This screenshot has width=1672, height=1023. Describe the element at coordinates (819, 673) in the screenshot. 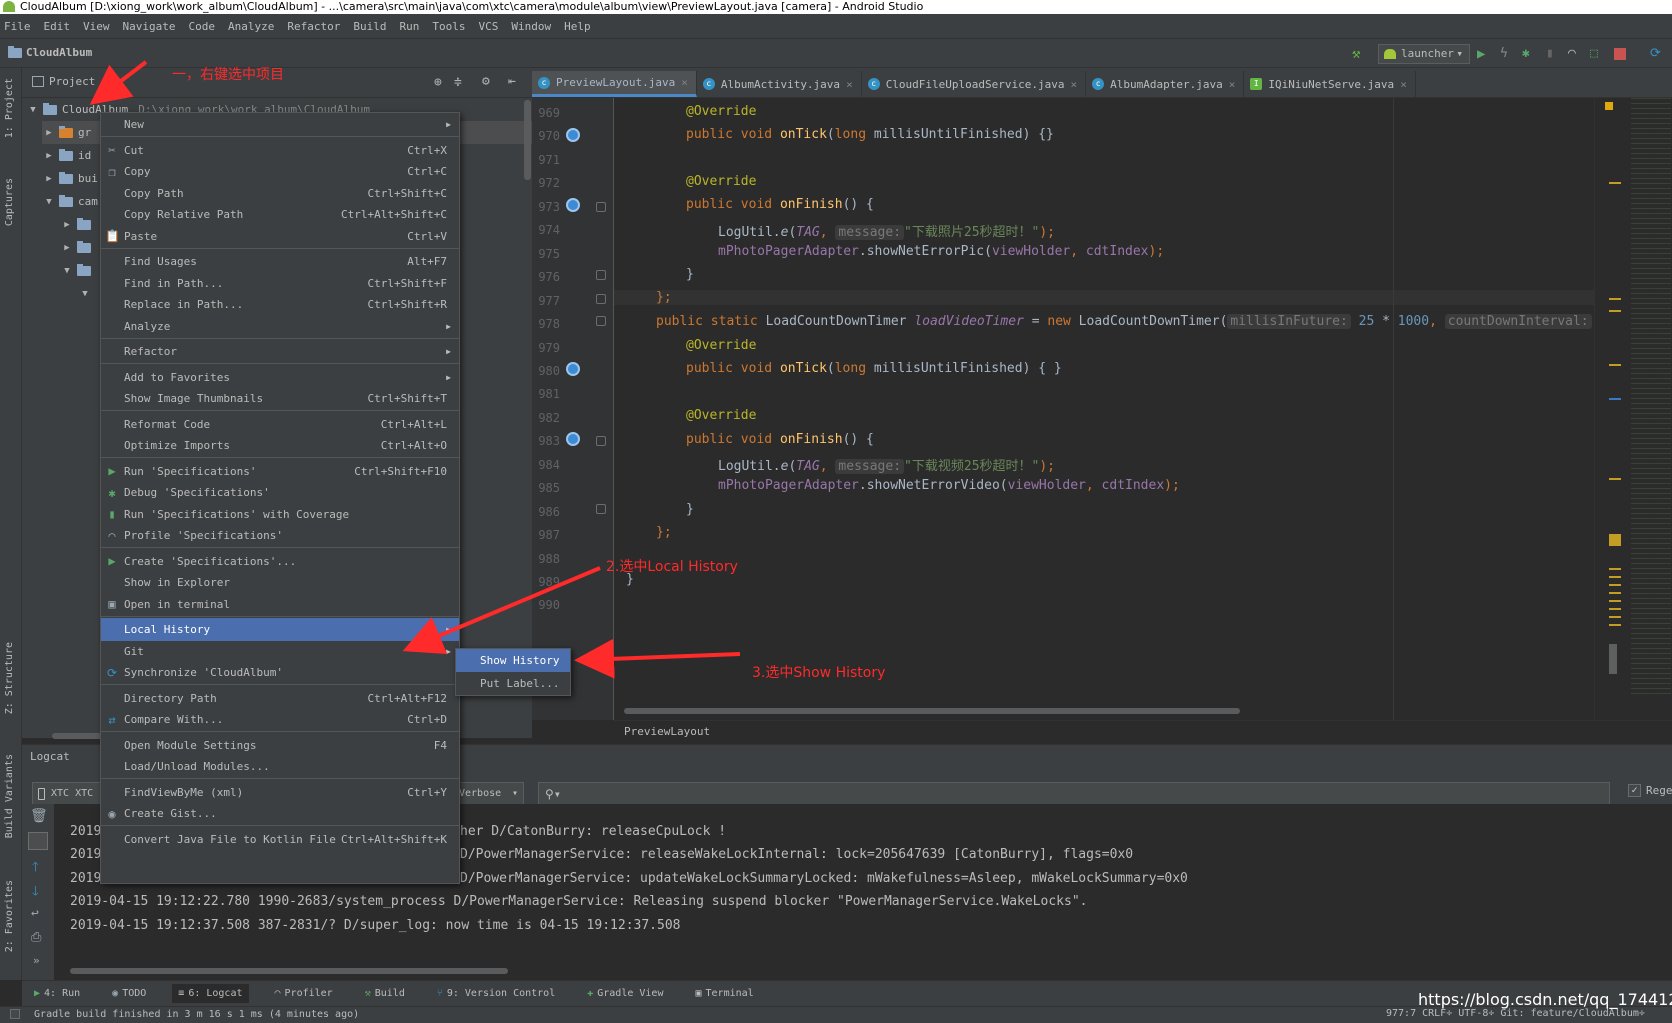

I see `annotation-step-3: 3.选中Show History` at that location.